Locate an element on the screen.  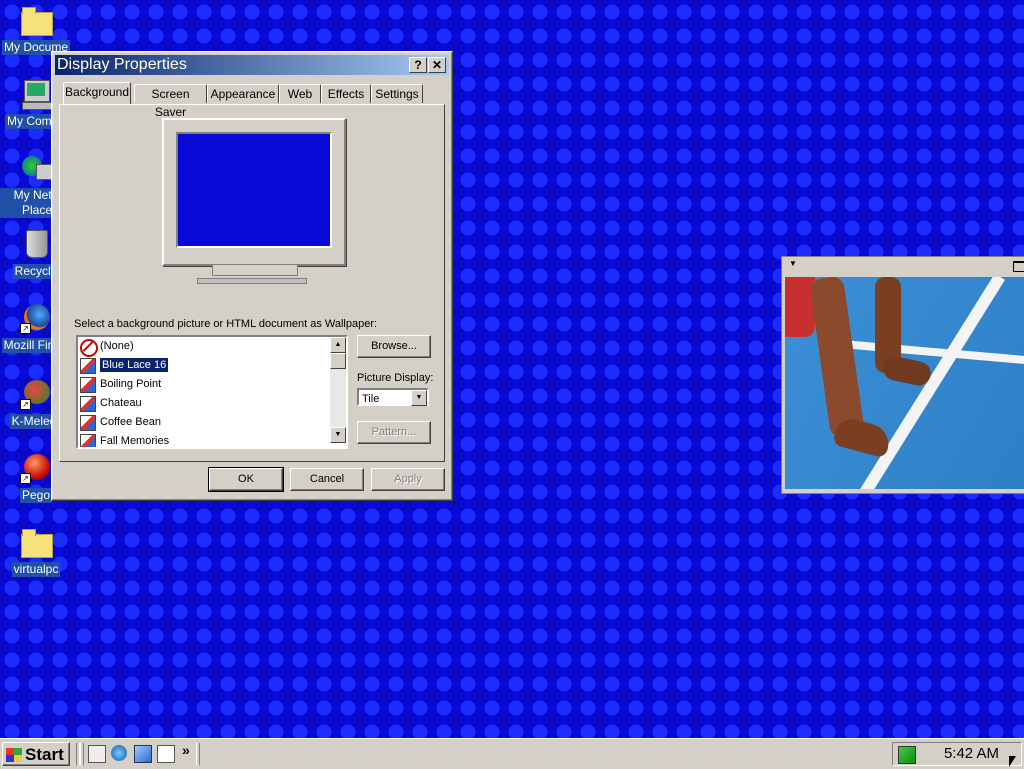
outlook-express-icon is located at coordinates (143, 754).